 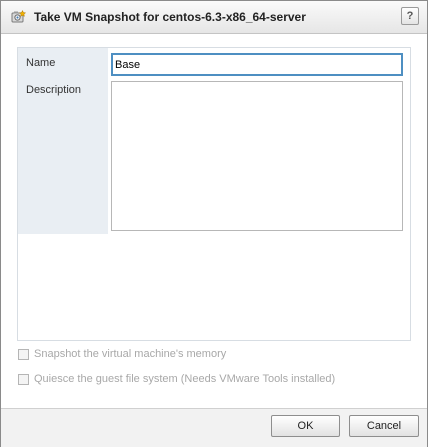 What do you see at coordinates (257, 64) in the screenshot?
I see `name-field` at bounding box center [257, 64].